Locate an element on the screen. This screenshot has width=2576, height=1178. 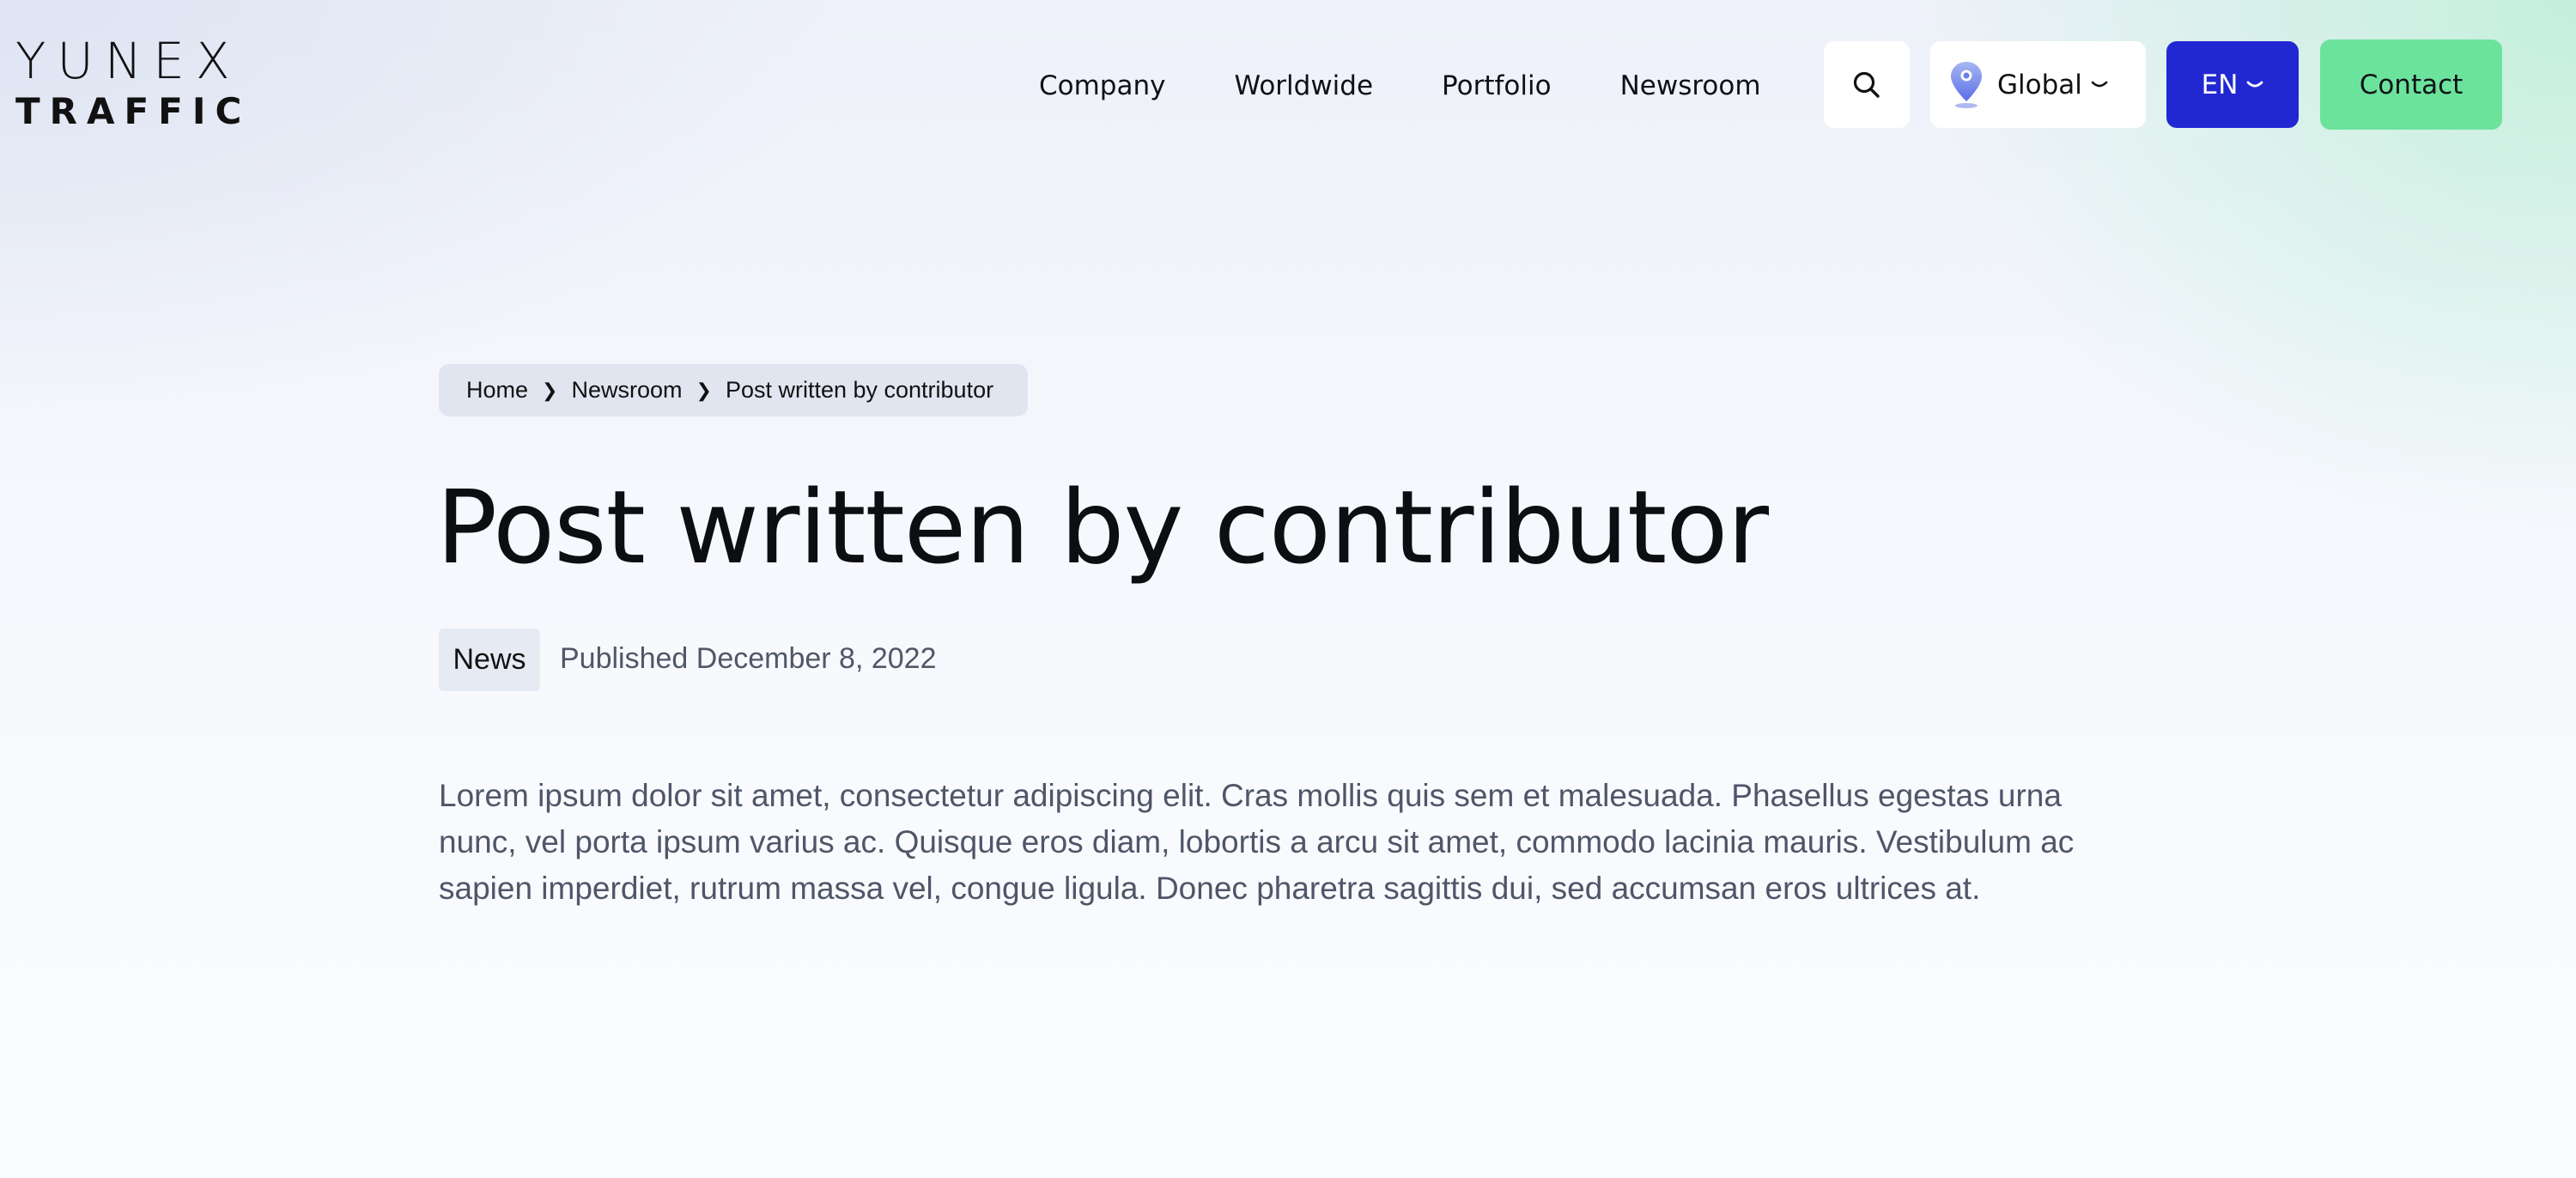
brand-logo: YUNEX TRAFFIC is located at coordinates (133, 82).